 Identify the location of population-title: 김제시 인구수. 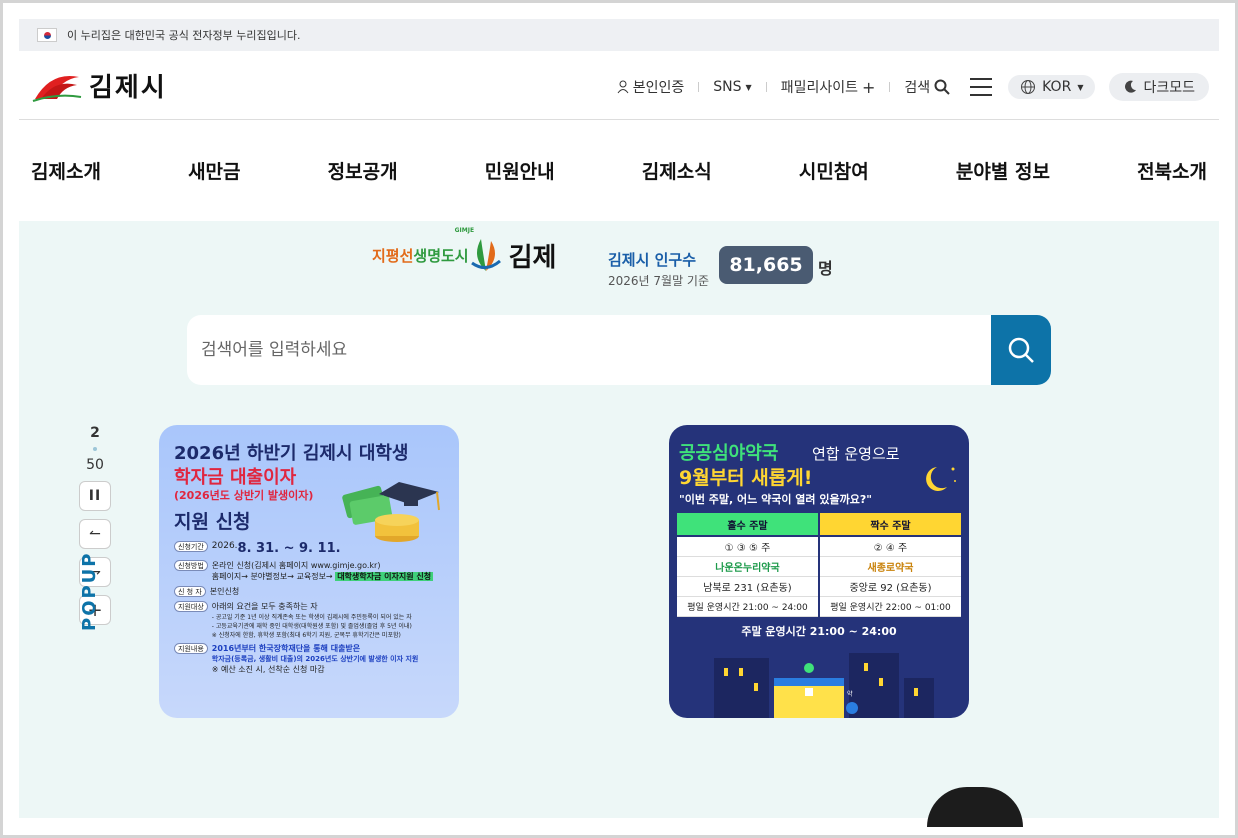
(652, 260).